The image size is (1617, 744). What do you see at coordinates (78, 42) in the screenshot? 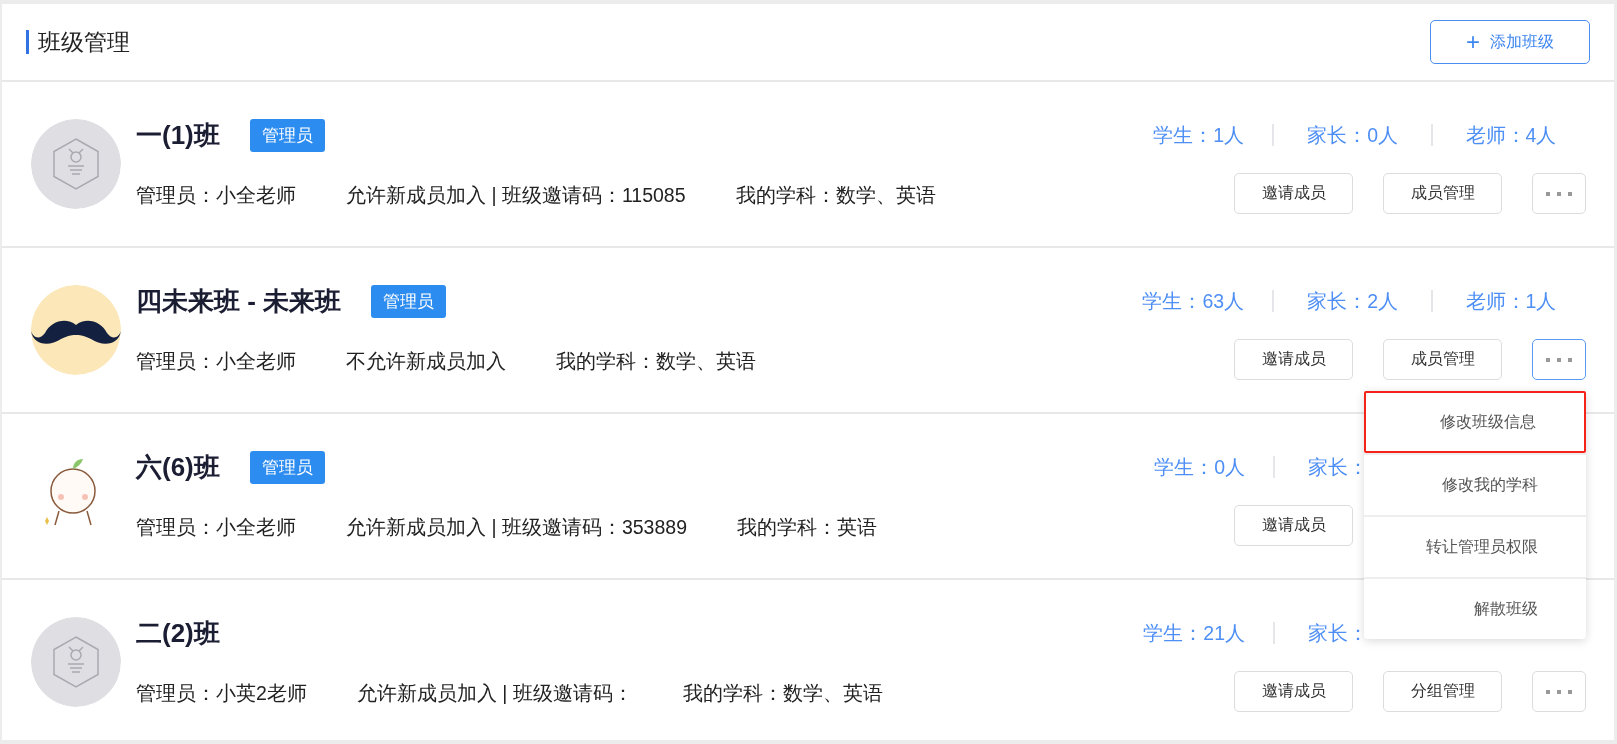
I see `page-title: 班级管理` at bounding box center [78, 42].